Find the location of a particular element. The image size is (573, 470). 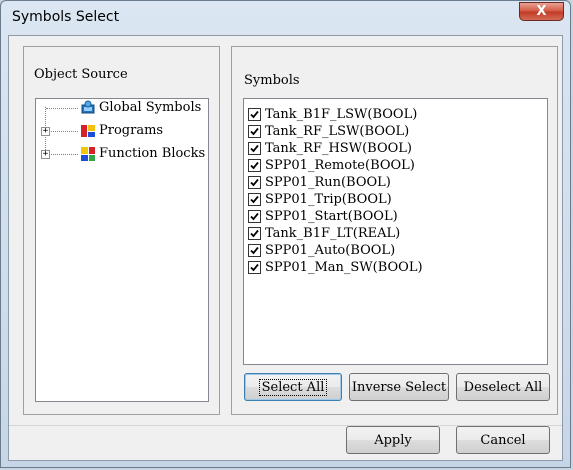

programs-icon is located at coordinates (88, 131).